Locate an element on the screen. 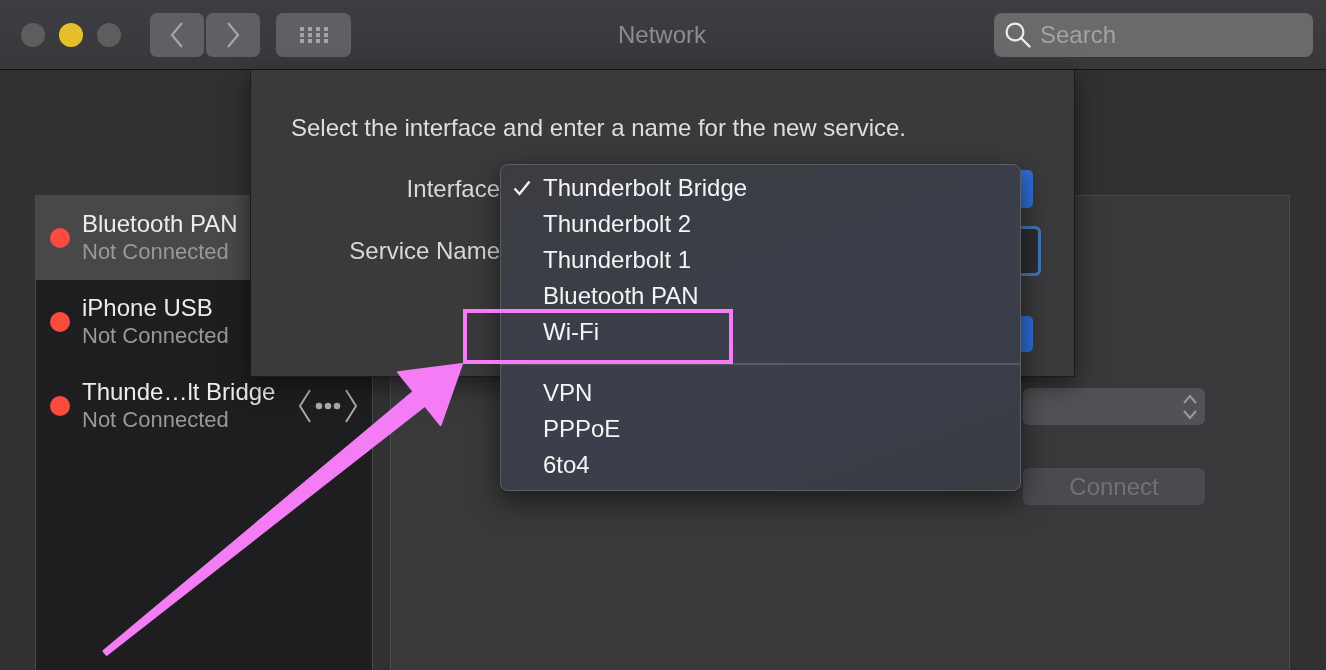  popup-button is located at coordinates (1027, 189).